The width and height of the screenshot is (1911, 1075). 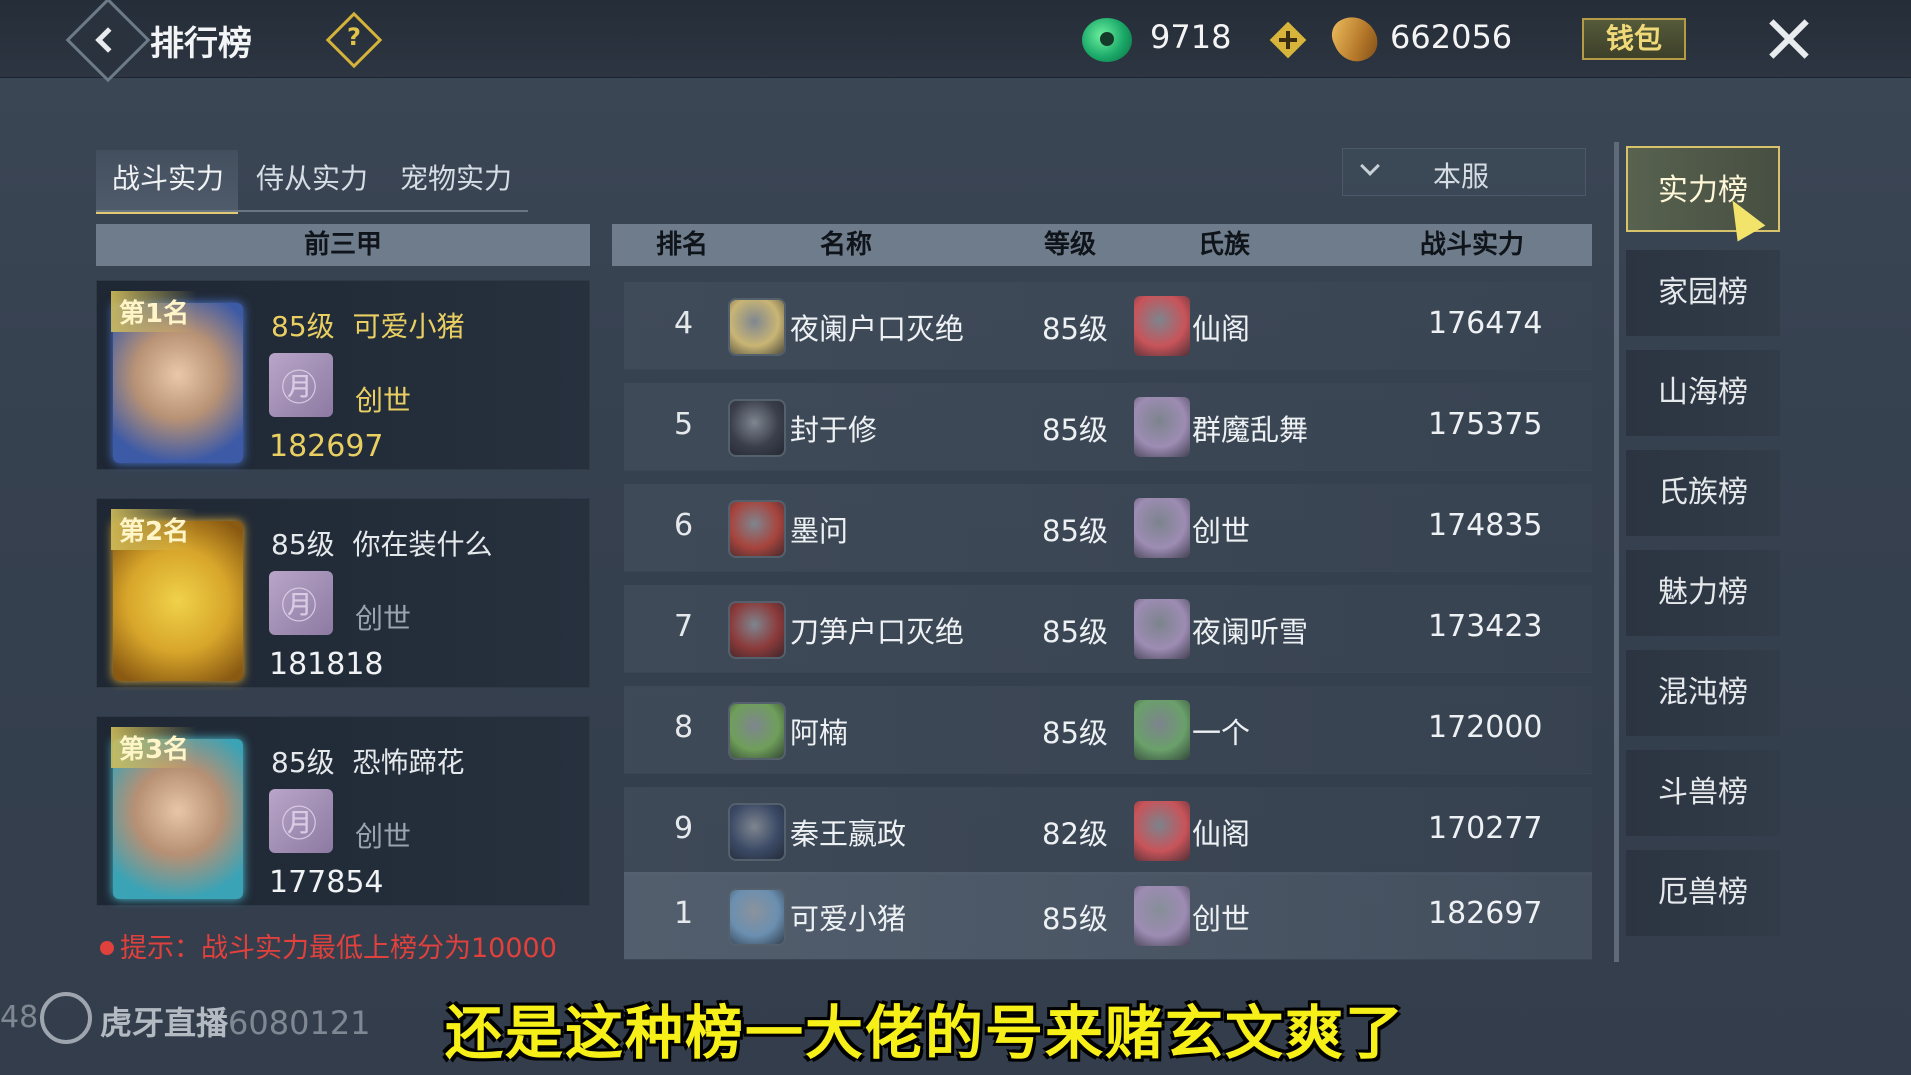 I want to click on row-power: 173423, so click(x=1485, y=626).